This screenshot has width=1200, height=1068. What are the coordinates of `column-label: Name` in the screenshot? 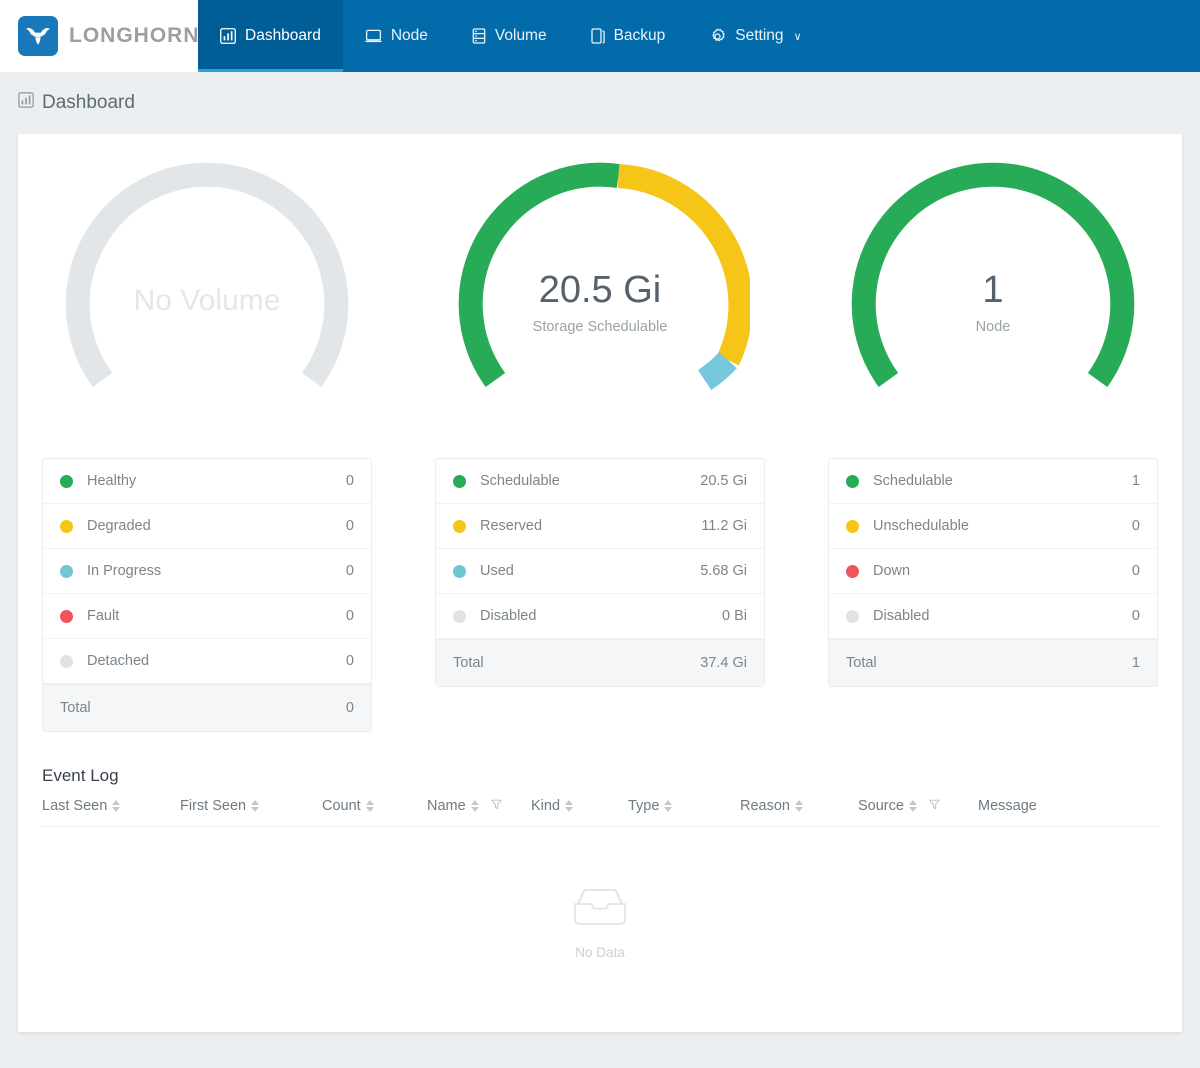 It's located at (446, 806).